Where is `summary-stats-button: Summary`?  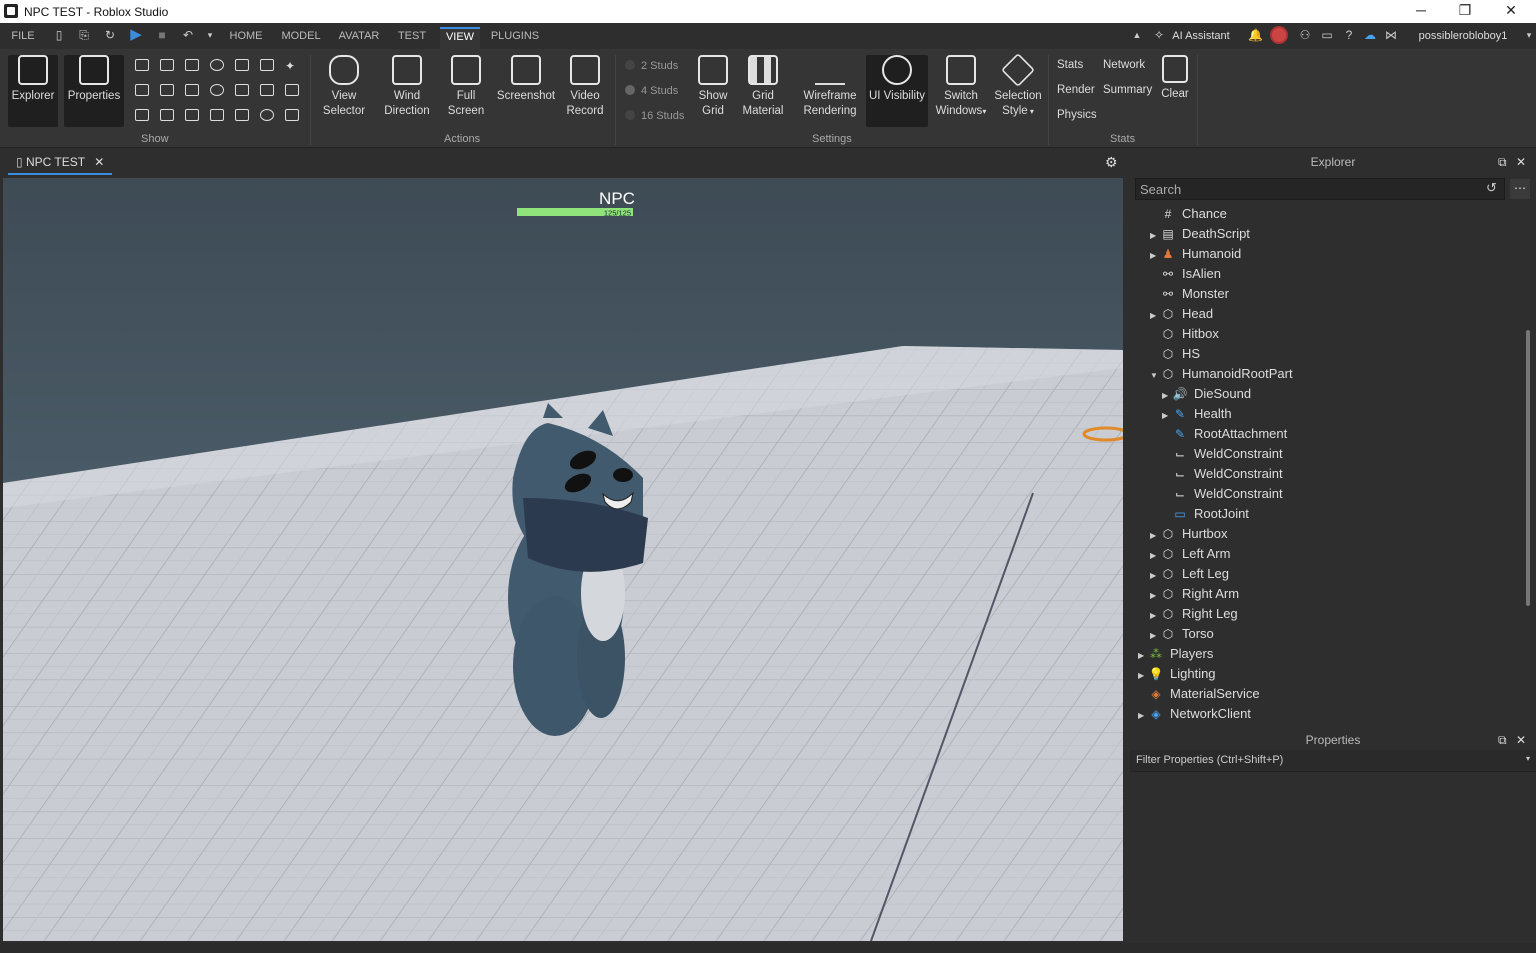
summary-stats-button: Summary is located at coordinates (1127, 90).